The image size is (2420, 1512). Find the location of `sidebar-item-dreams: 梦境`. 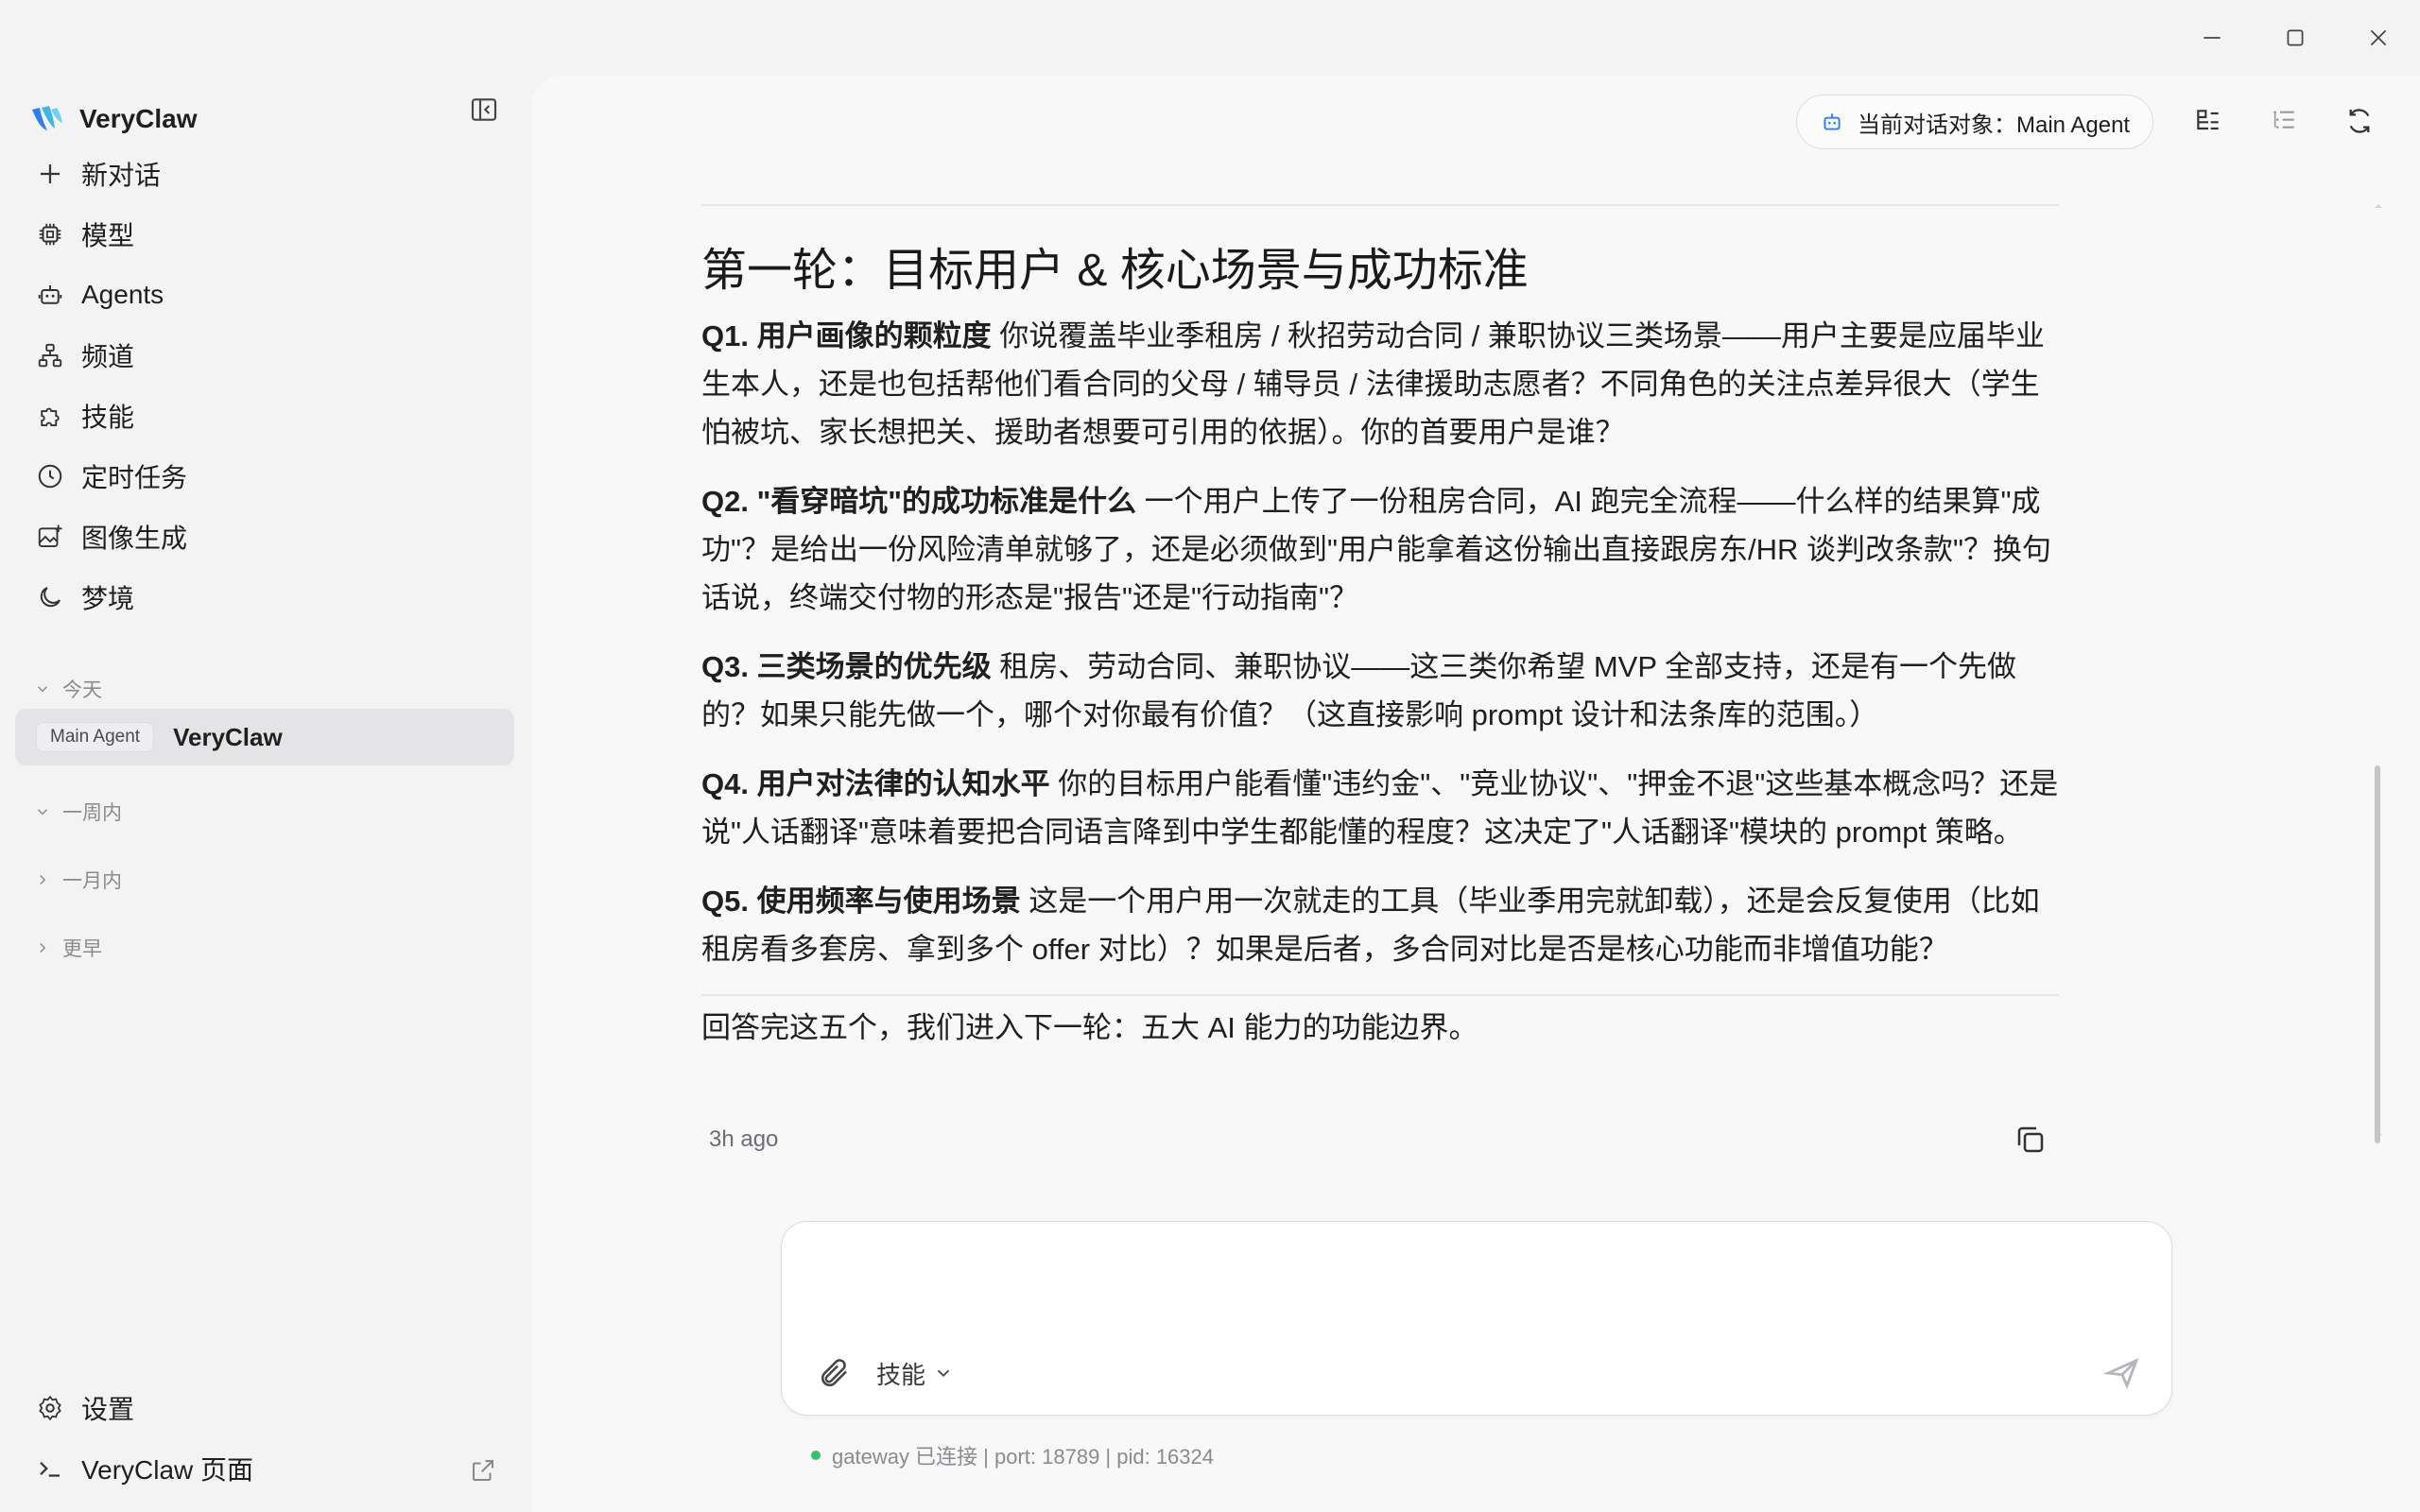

sidebar-item-dreams: 梦境 is located at coordinates (265, 597).